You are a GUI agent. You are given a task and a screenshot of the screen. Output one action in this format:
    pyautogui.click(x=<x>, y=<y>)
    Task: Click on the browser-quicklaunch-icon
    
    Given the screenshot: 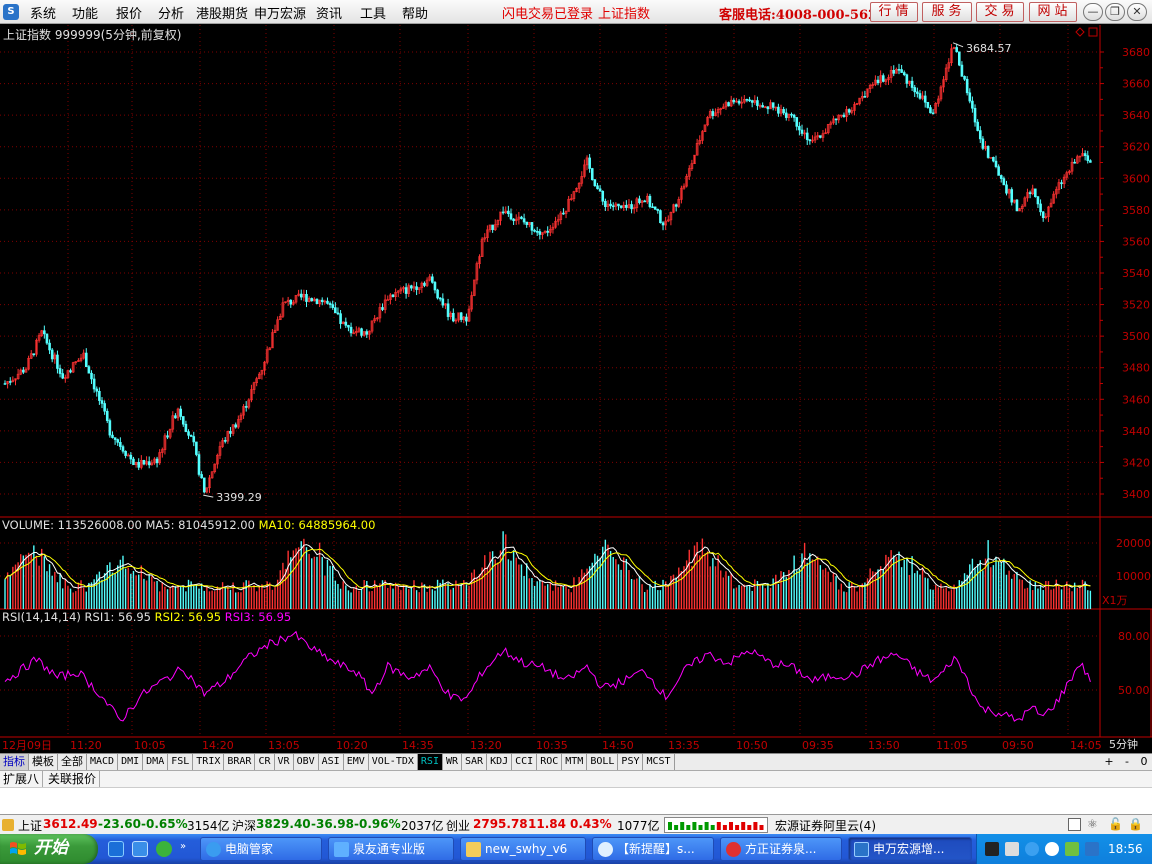 What is the action you would take?
    pyautogui.click(x=140, y=849)
    